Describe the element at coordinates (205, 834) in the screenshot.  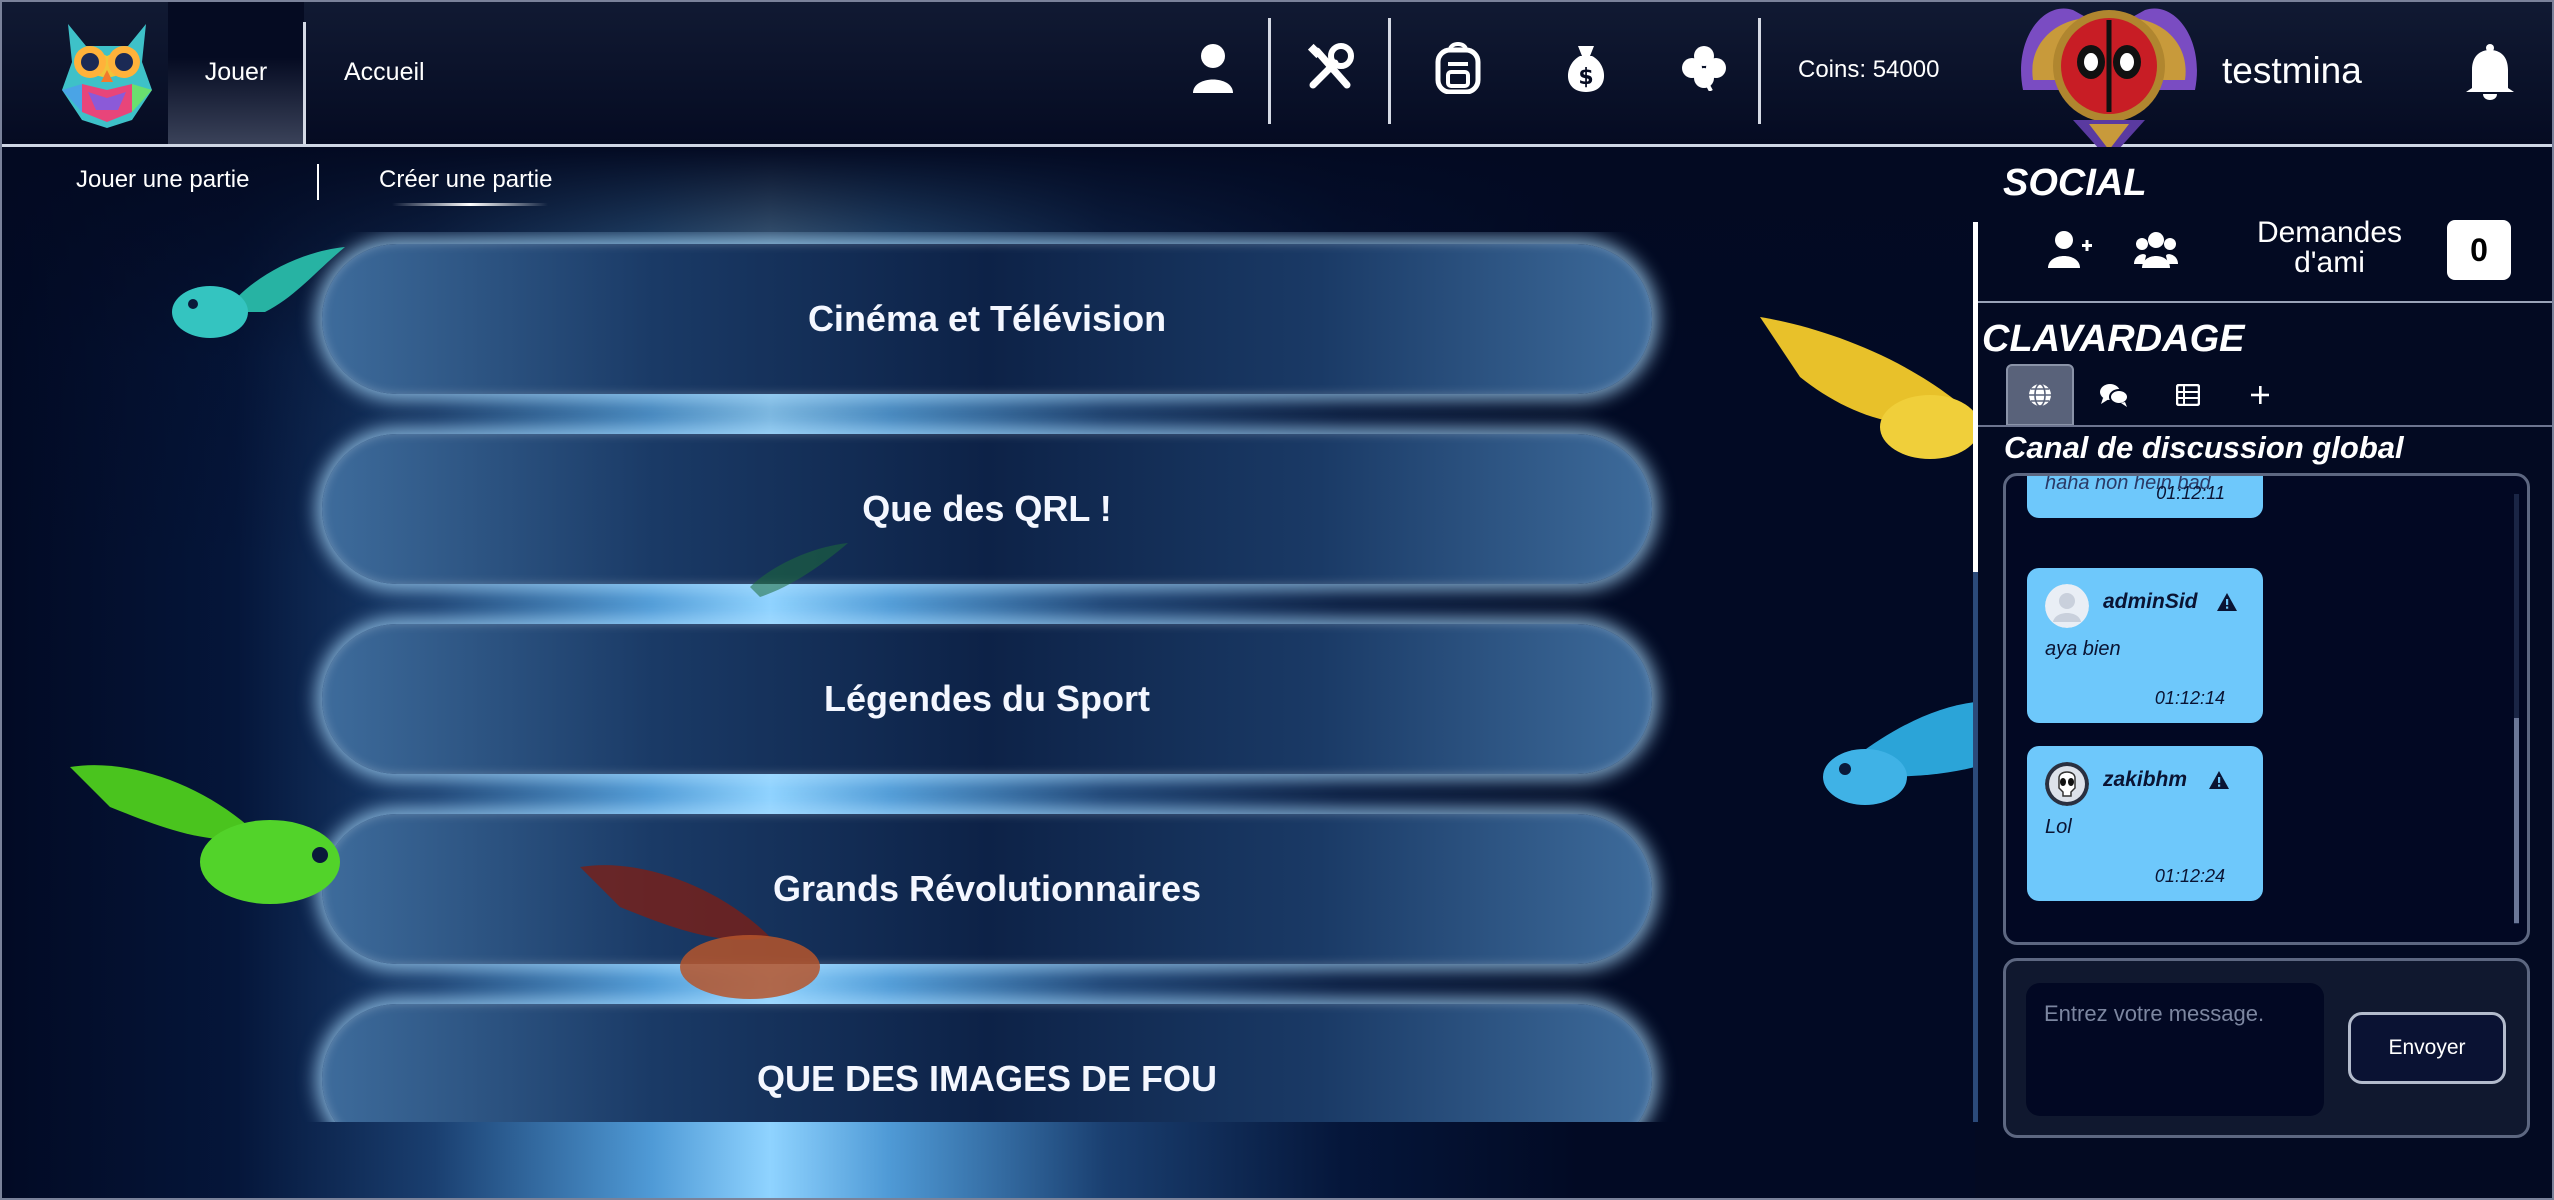
I see `green-bird-decoration` at that location.